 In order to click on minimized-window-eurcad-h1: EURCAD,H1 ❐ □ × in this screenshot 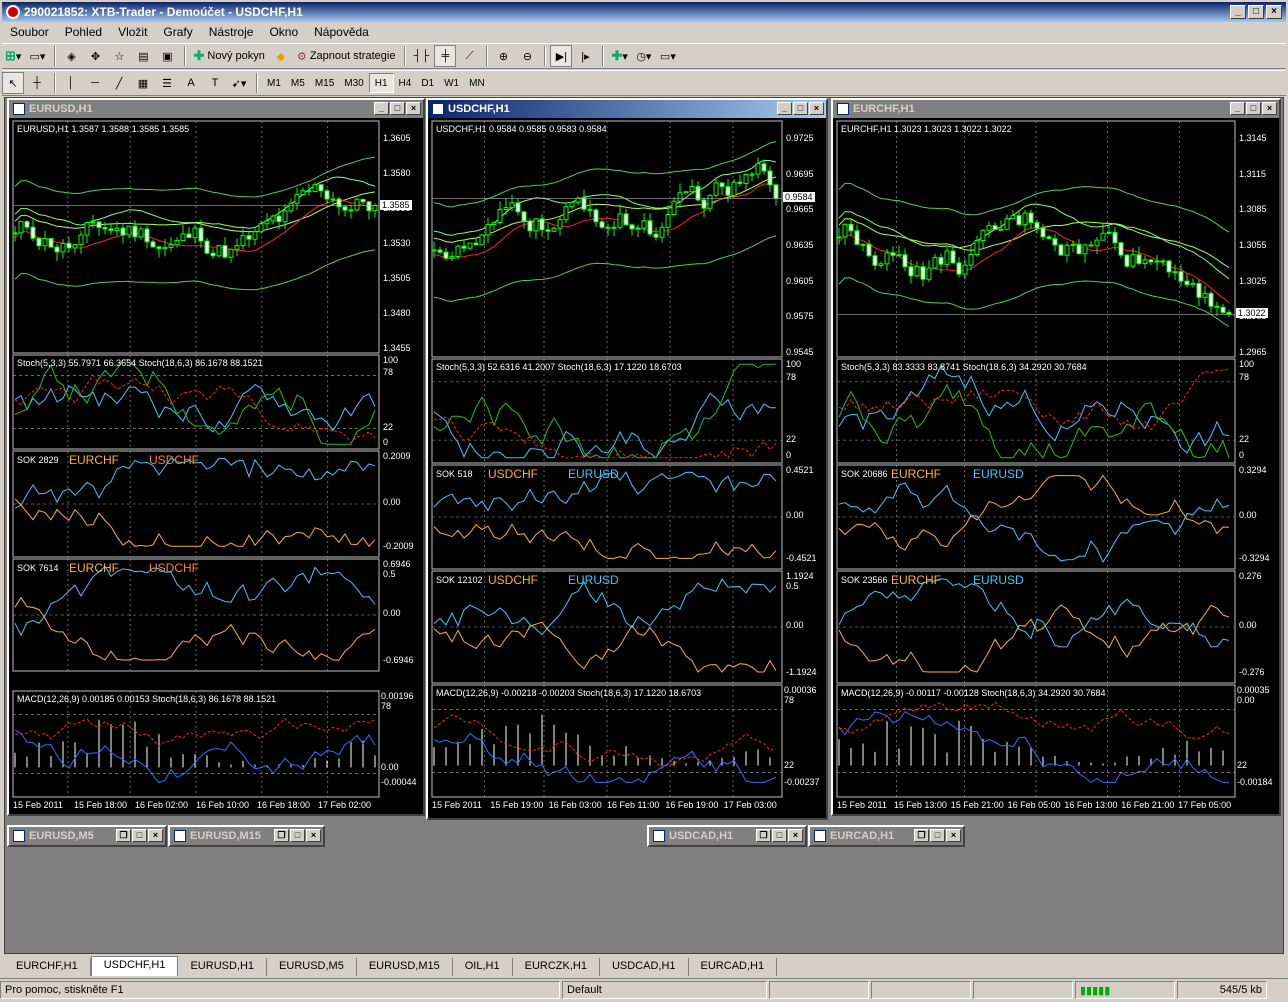, I will do `click(886, 836)`.